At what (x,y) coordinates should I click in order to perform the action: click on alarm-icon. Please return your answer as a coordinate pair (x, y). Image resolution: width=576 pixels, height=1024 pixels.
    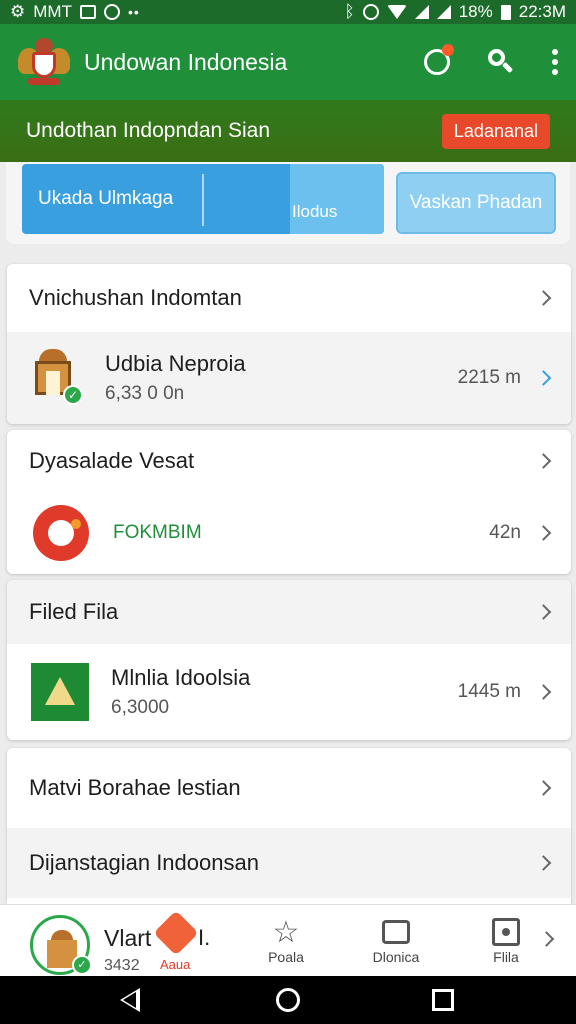
    Looking at the image, I should click on (370, 12).